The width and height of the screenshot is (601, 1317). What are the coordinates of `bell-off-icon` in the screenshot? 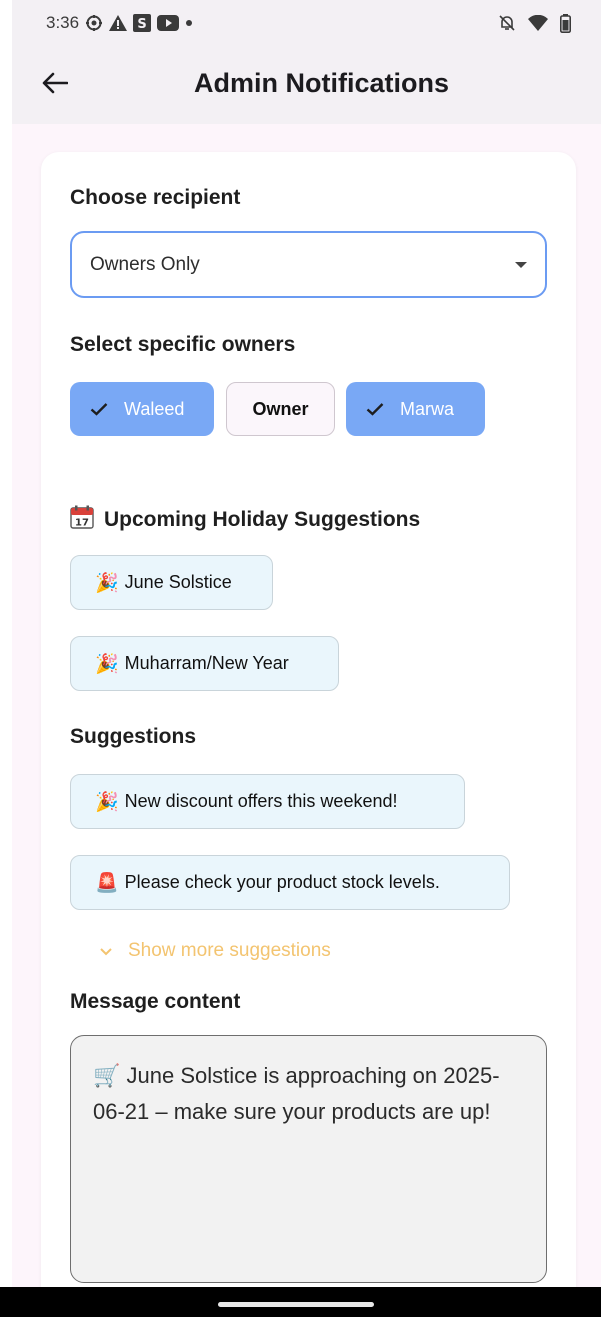 It's located at (507, 23).